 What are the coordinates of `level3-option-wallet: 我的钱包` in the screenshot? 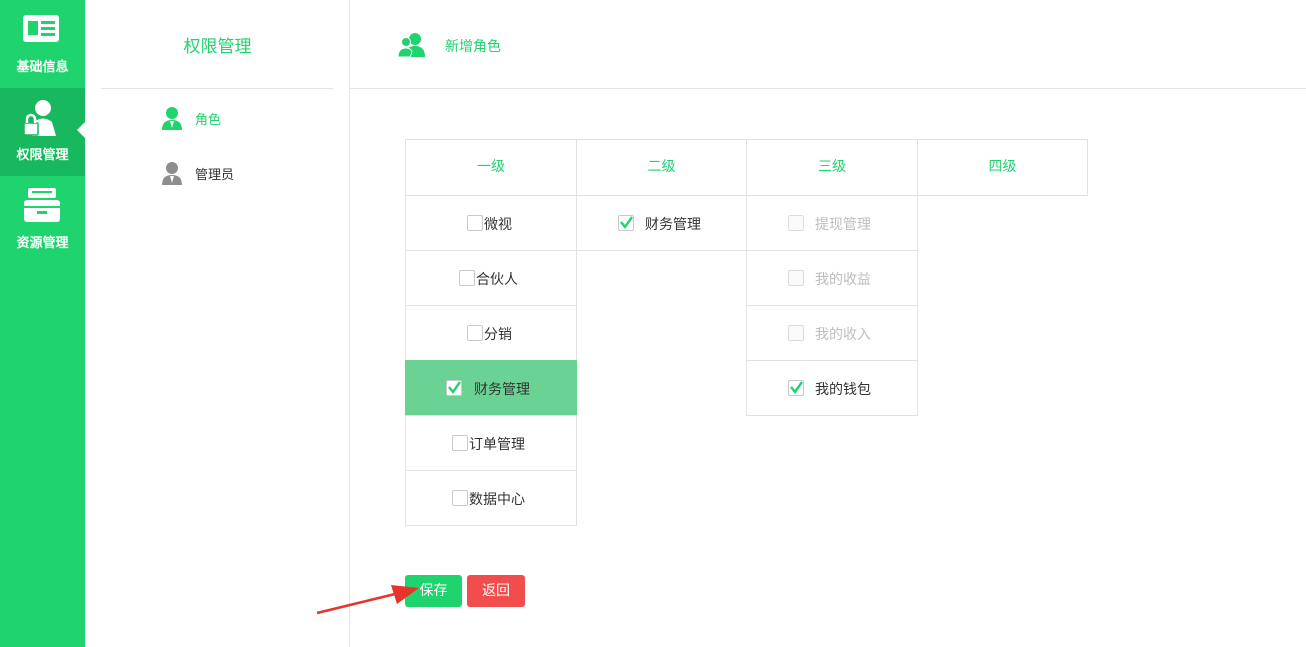 It's located at (832, 388).